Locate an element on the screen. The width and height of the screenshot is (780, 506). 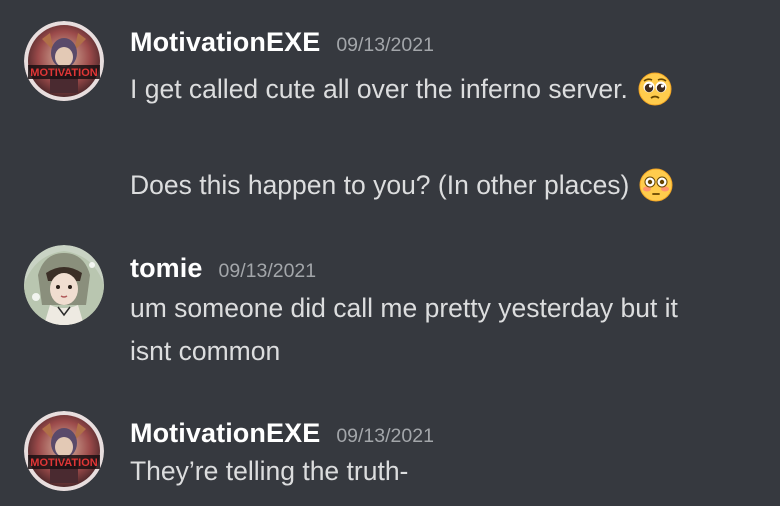
tomie-avatar-icon is located at coordinates (64, 285).